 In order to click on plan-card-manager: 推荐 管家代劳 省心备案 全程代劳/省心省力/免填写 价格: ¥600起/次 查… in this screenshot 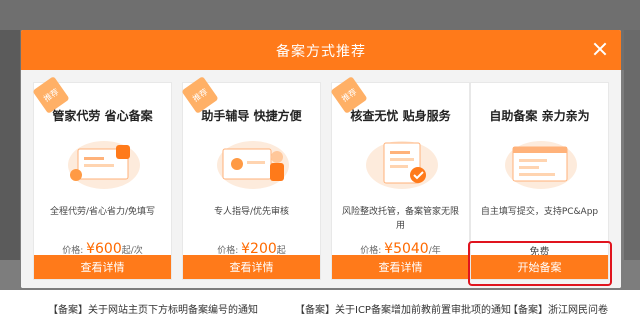, I will do `click(102, 178)`.